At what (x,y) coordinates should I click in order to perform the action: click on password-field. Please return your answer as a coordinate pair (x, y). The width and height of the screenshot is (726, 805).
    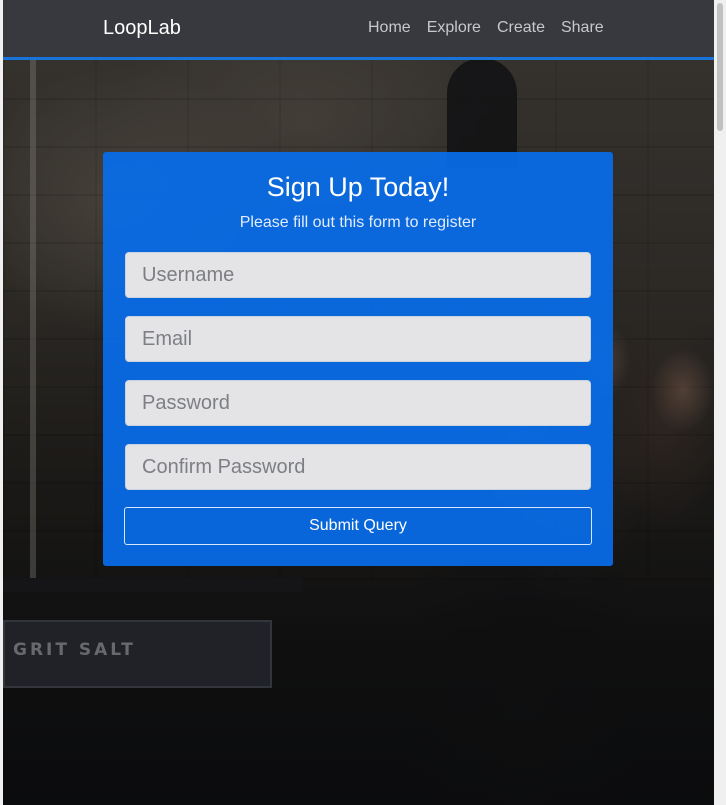
    Looking at the image, I should click on (358, 403).